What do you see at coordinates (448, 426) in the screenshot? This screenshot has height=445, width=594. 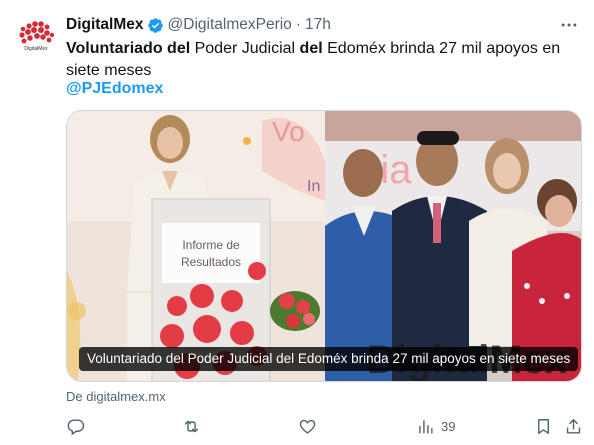 I see `views-count: 39` at bounding box center [448, 426].